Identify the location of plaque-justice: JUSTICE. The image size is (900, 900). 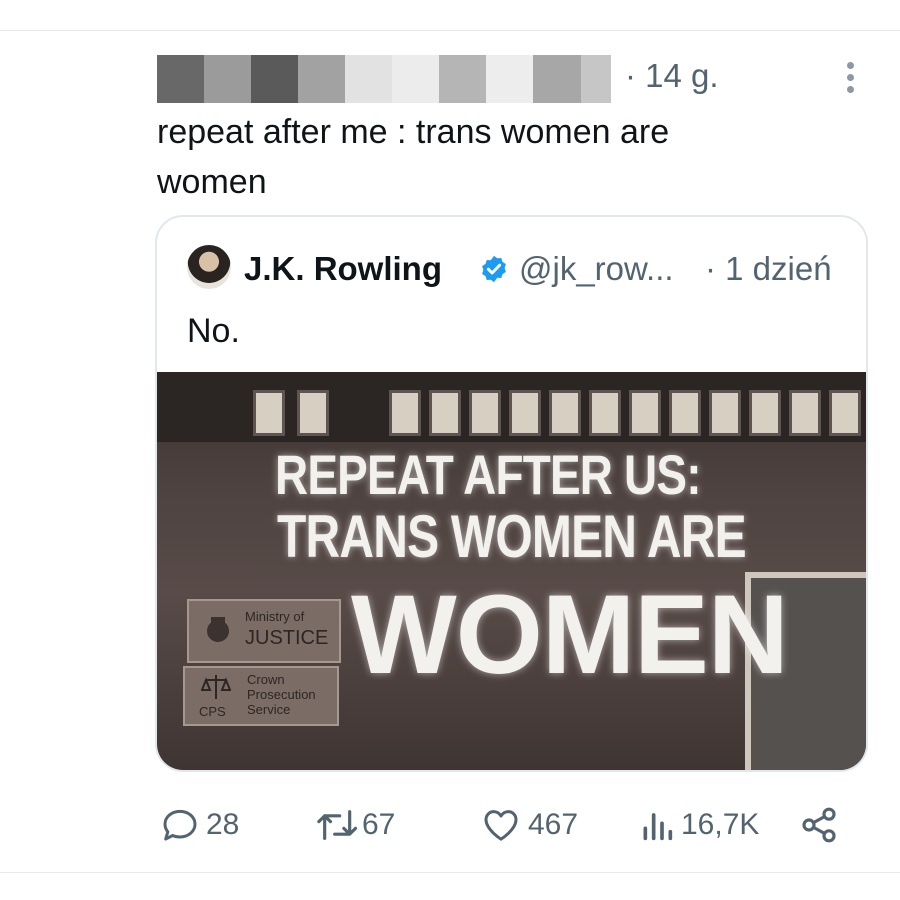
(287, 638).